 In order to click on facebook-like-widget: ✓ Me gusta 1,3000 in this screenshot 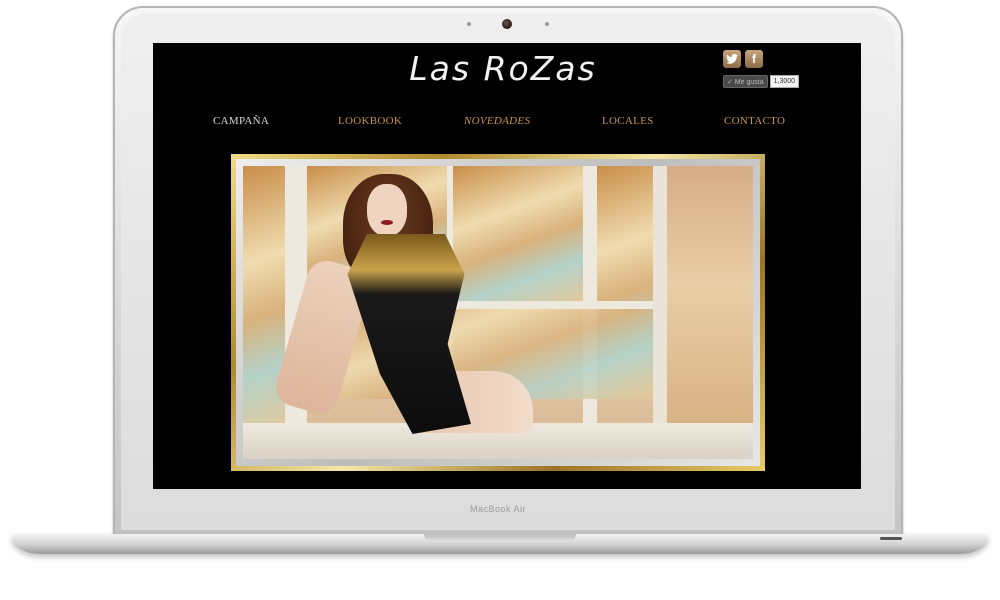, I will do `click(761, 81)`.